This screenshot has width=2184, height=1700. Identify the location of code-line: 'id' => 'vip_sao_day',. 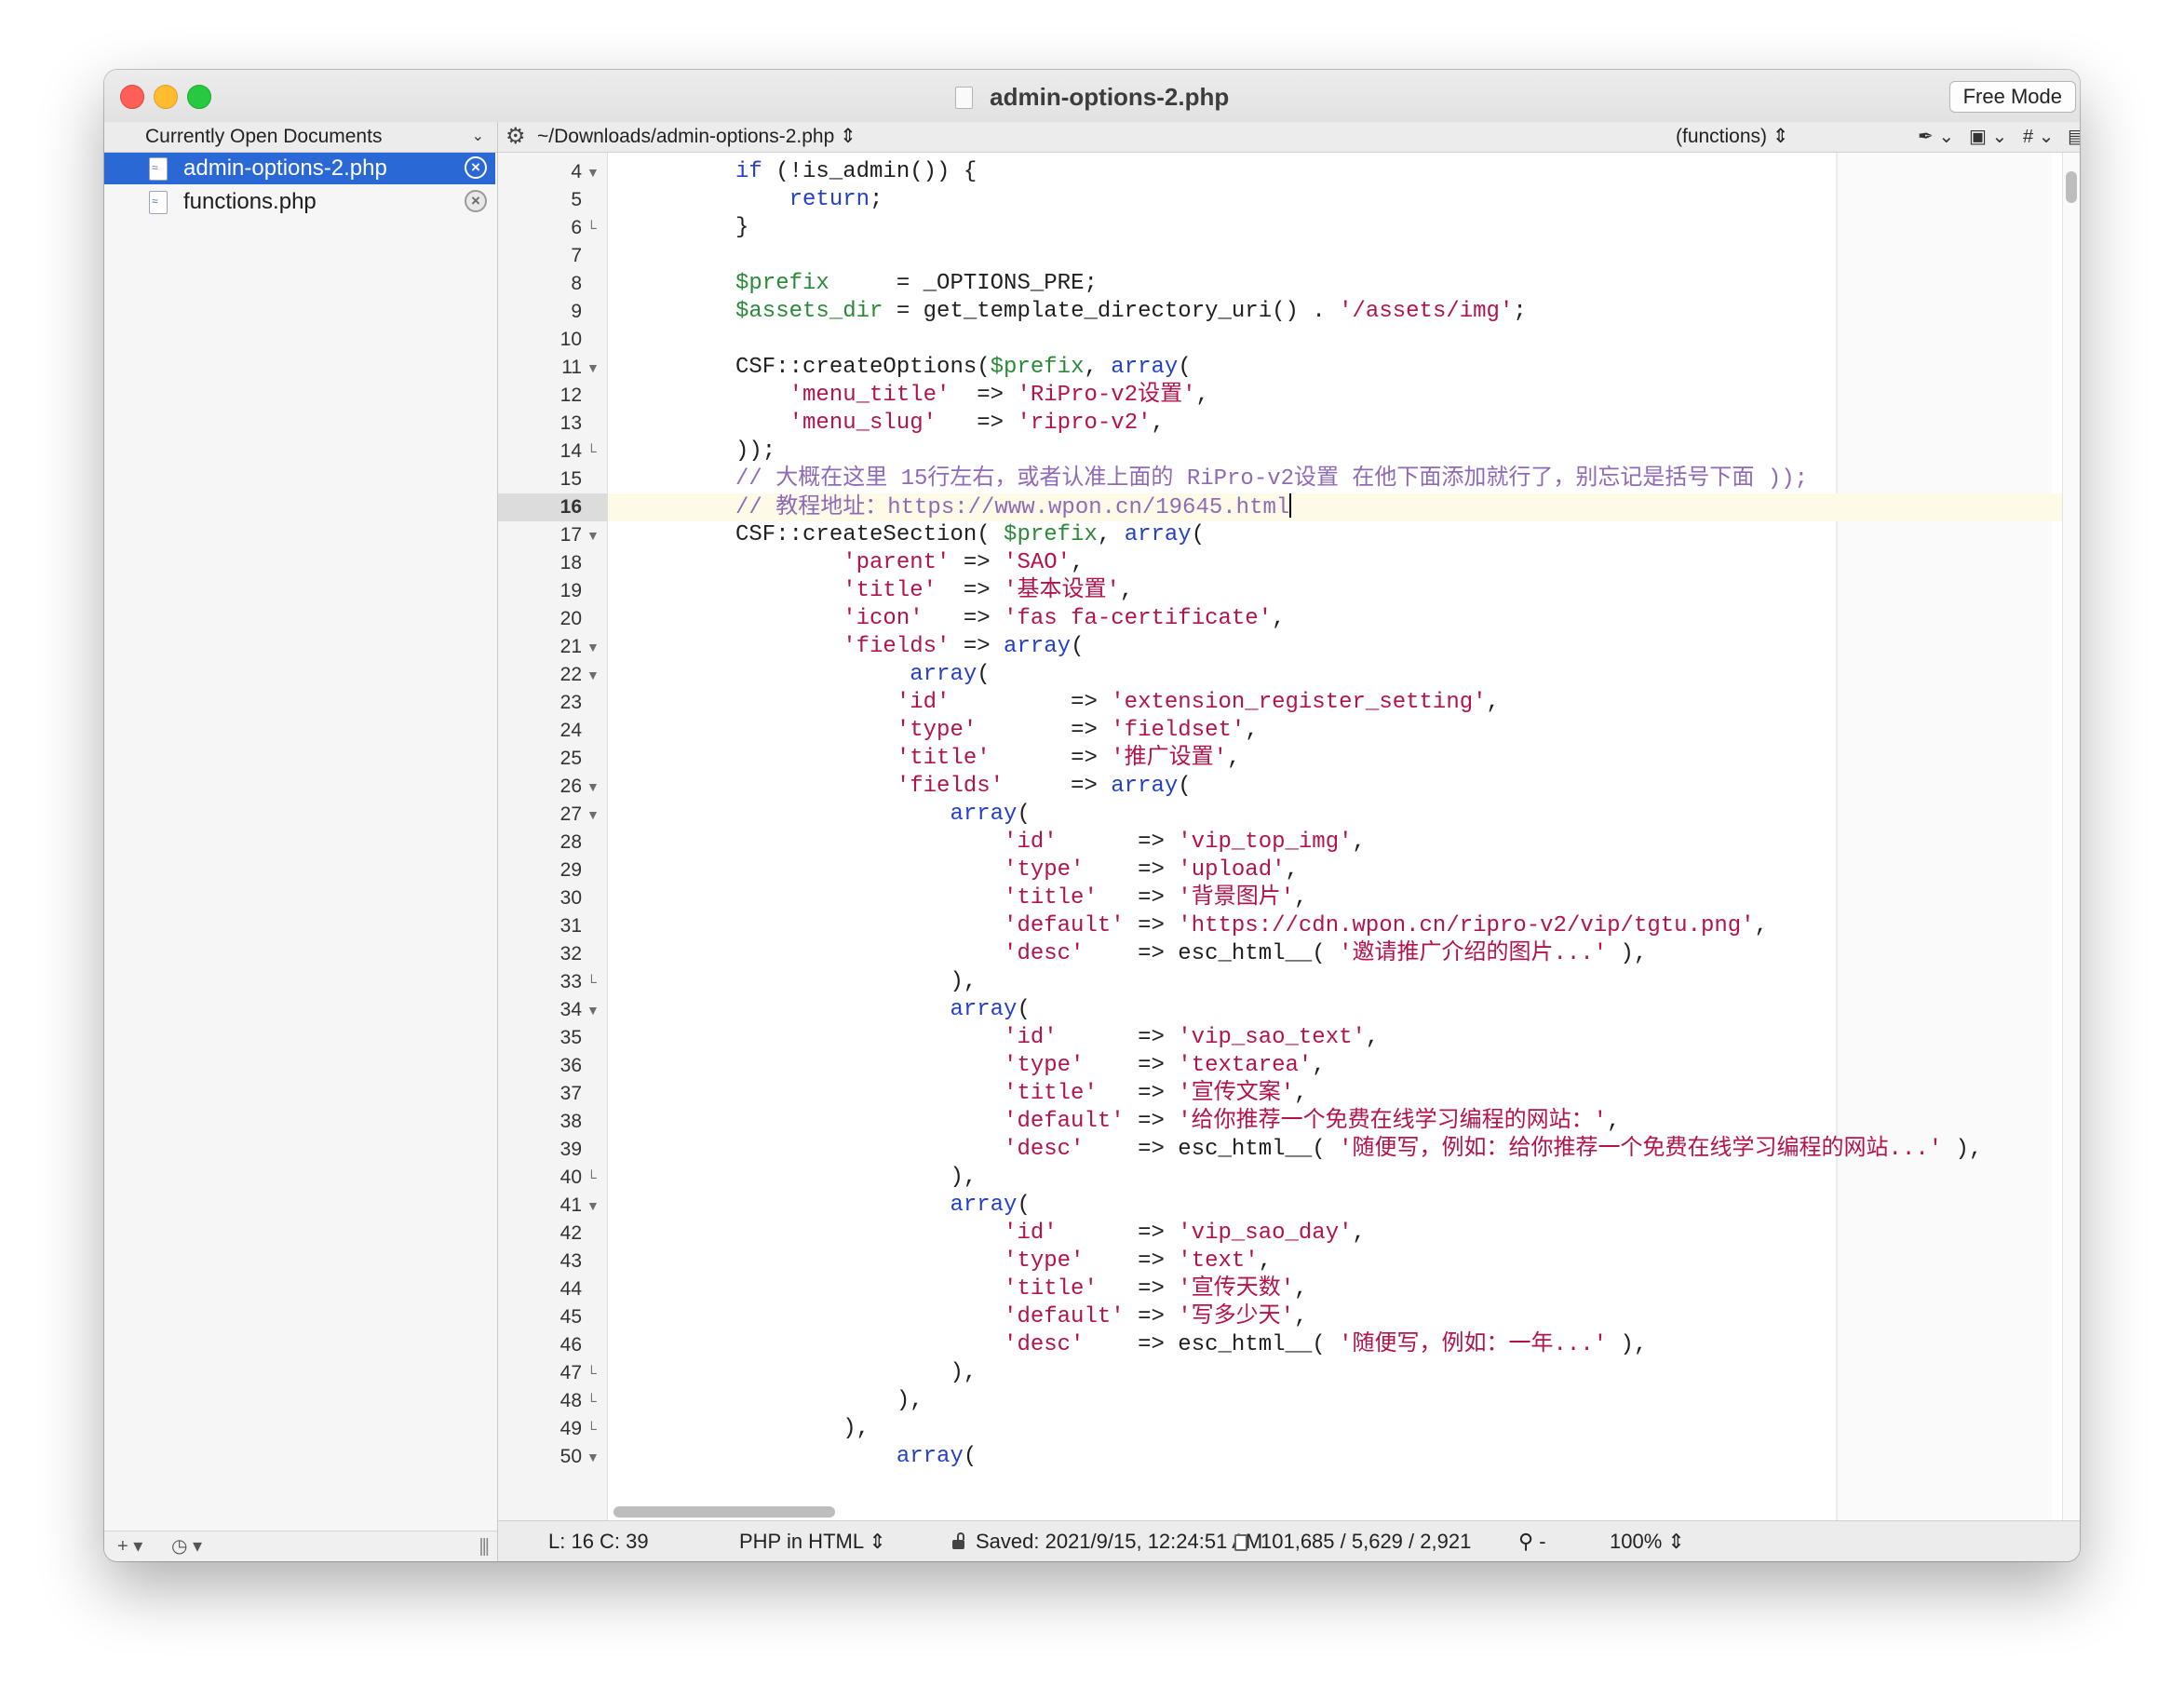
(1335, 1234).